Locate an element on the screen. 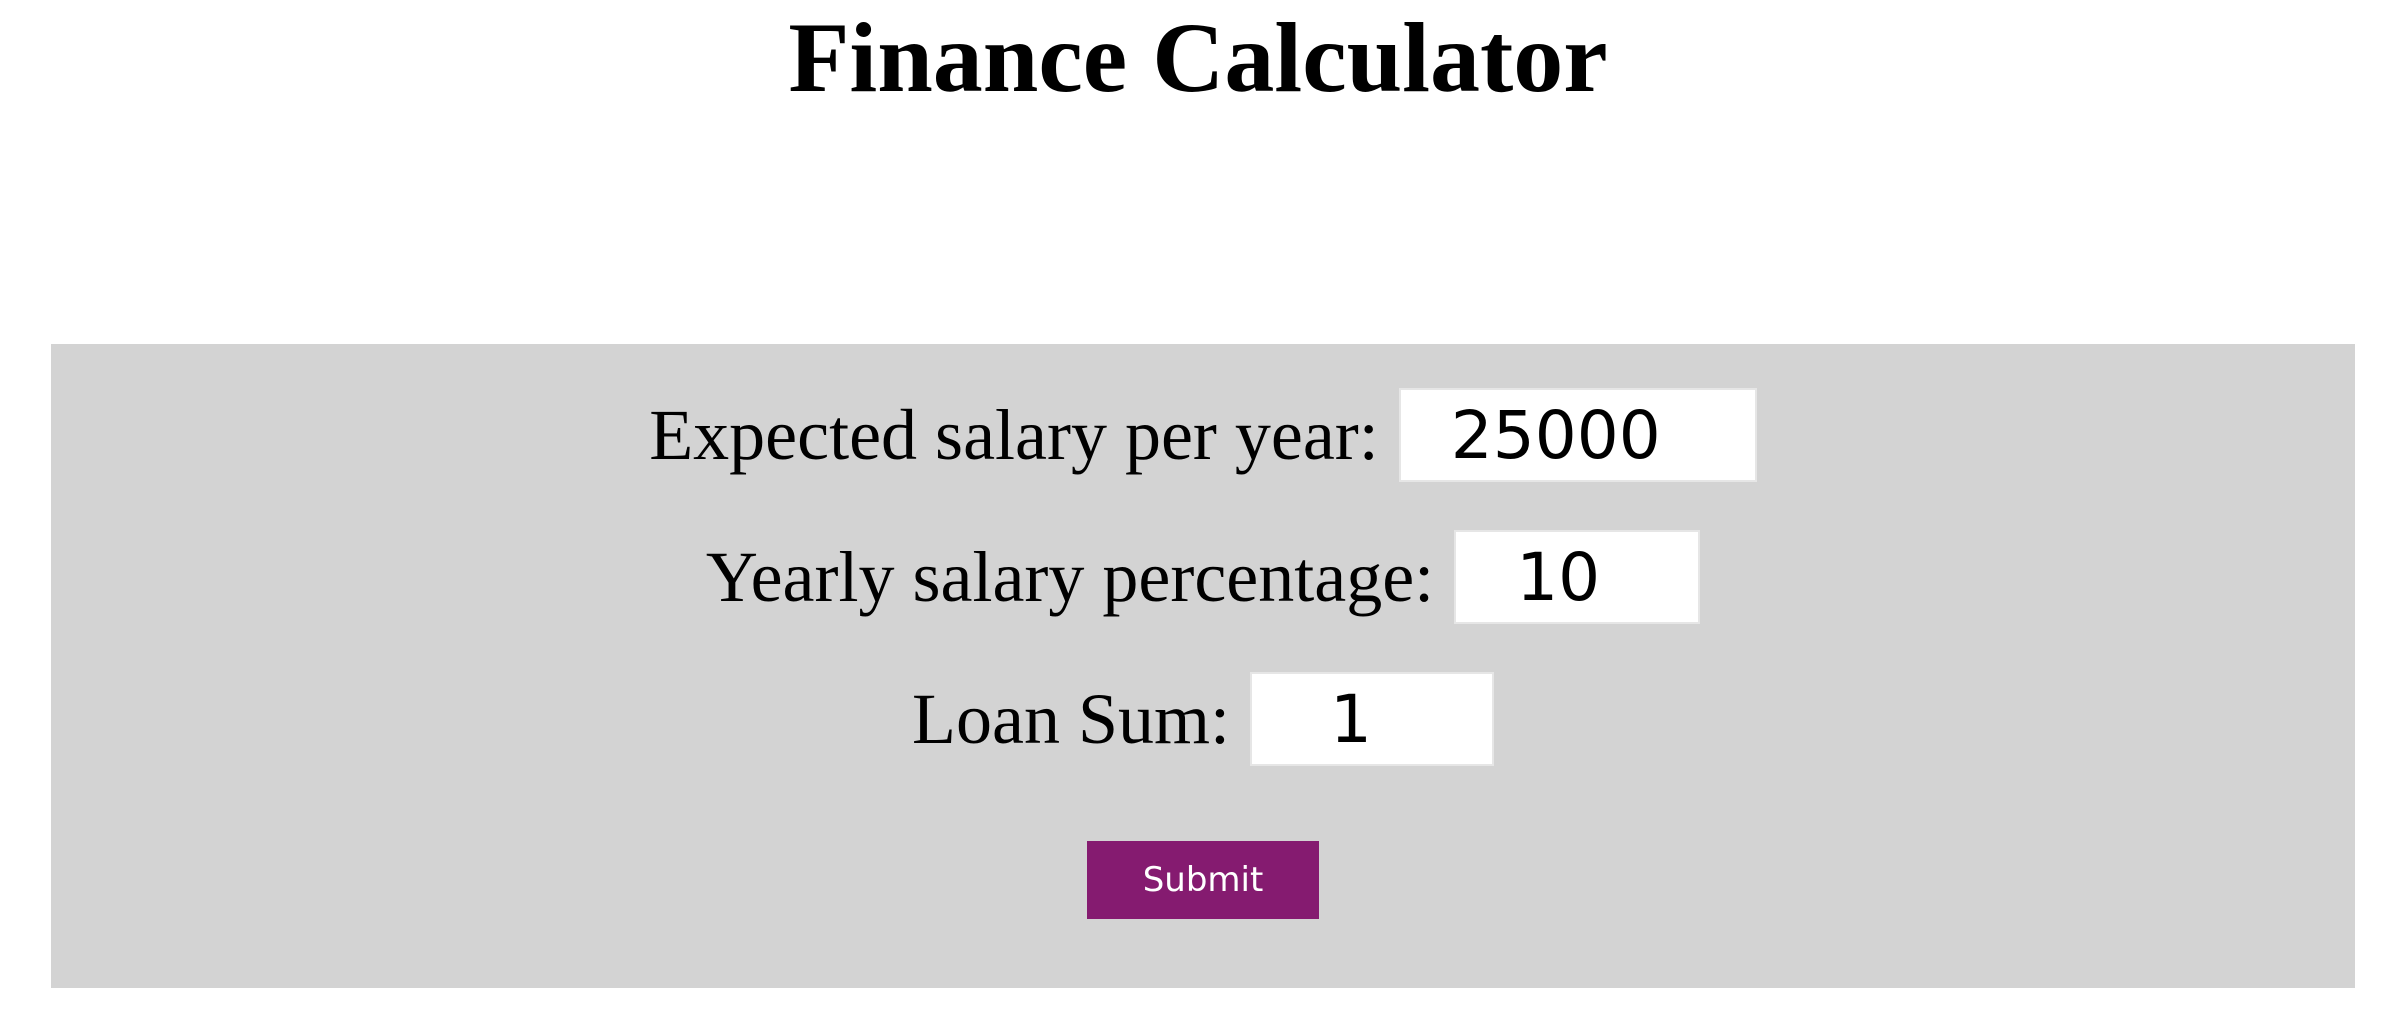 This screenshot has height=1022, width=2396. percentage-row: Yearly salary percentage: is located at coordinates (1203, 577).